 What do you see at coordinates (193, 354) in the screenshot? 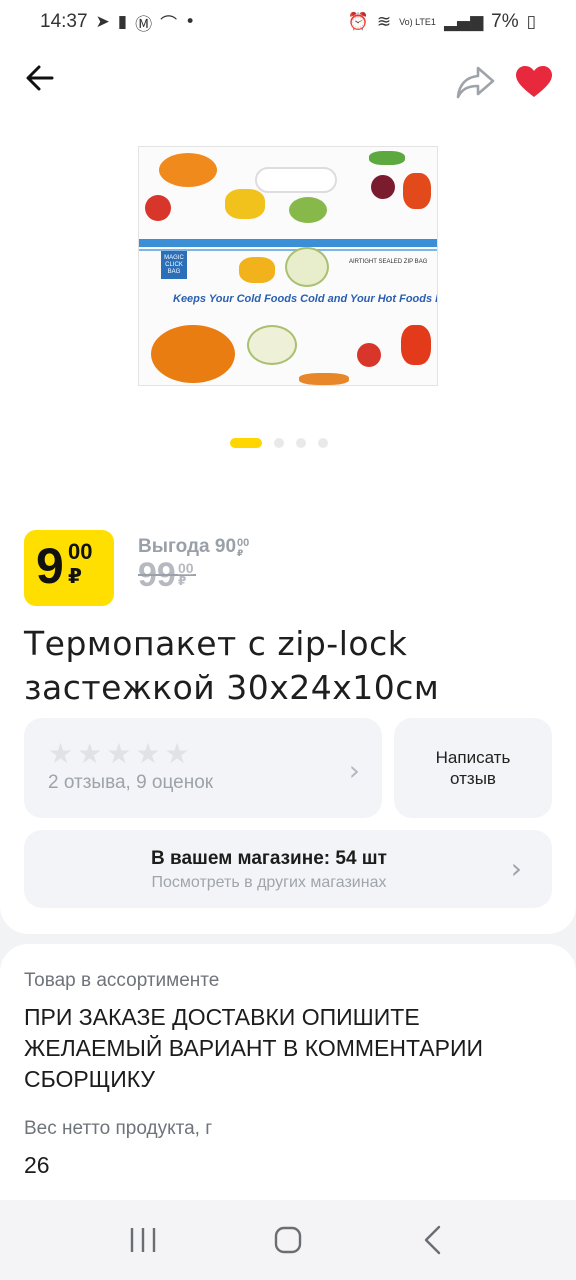
I see `pumpkin-large-shape` at bounding box center [193, 354].